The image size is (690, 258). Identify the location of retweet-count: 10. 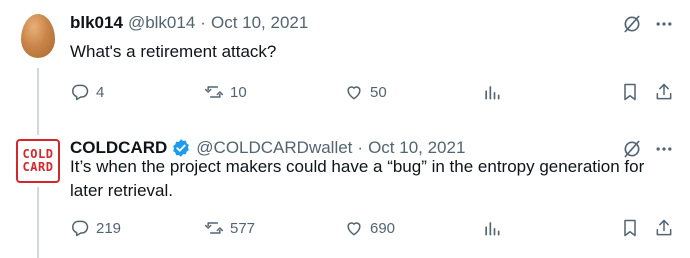
(238, 92).